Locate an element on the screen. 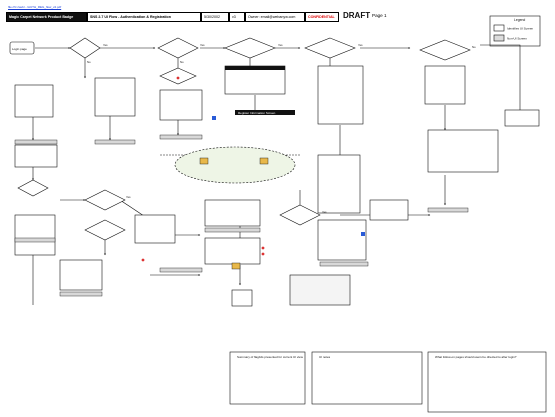 This screenshot has height=417, width=555. start-label: Login page is located at coordinates (19, 49).